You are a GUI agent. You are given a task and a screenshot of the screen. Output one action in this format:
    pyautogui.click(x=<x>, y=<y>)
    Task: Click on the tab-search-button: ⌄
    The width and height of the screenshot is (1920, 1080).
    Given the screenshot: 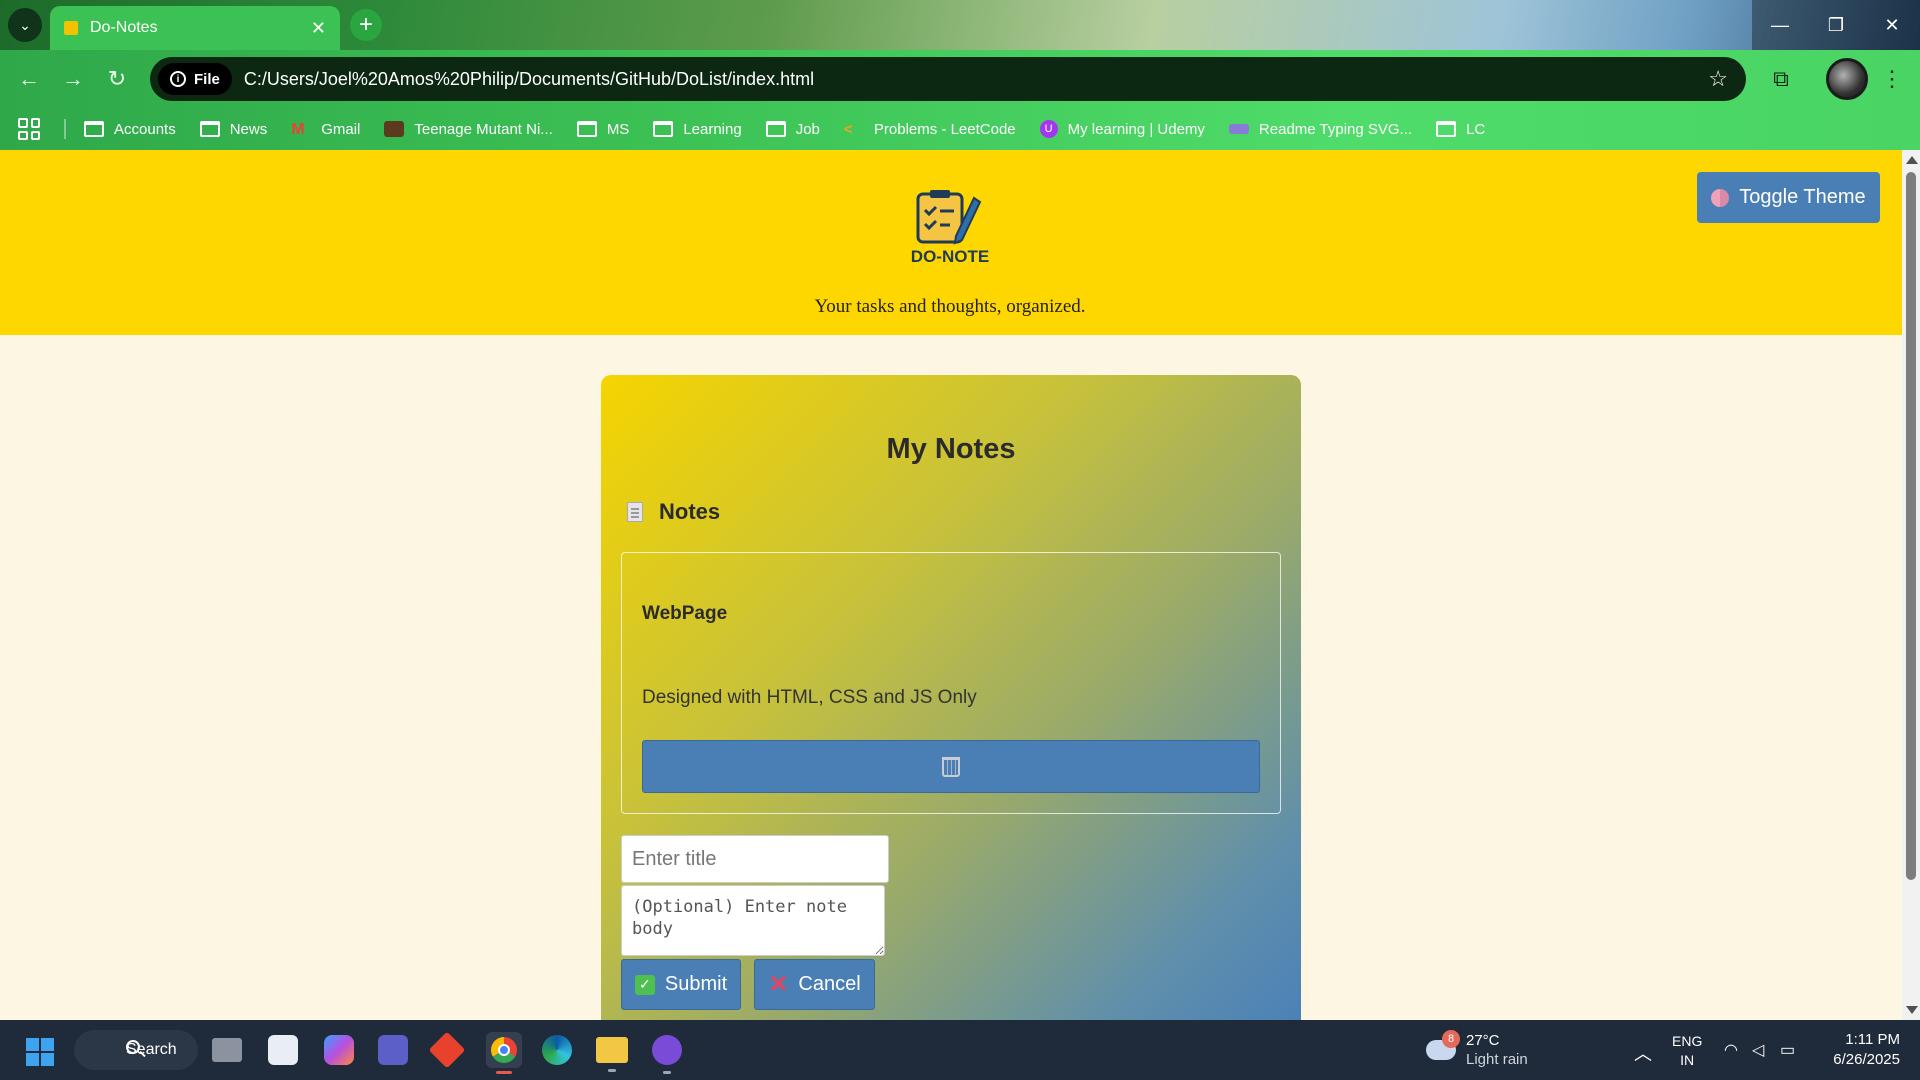 What is the action you would take?
    pyautogui.click(x=25, y=25)
    